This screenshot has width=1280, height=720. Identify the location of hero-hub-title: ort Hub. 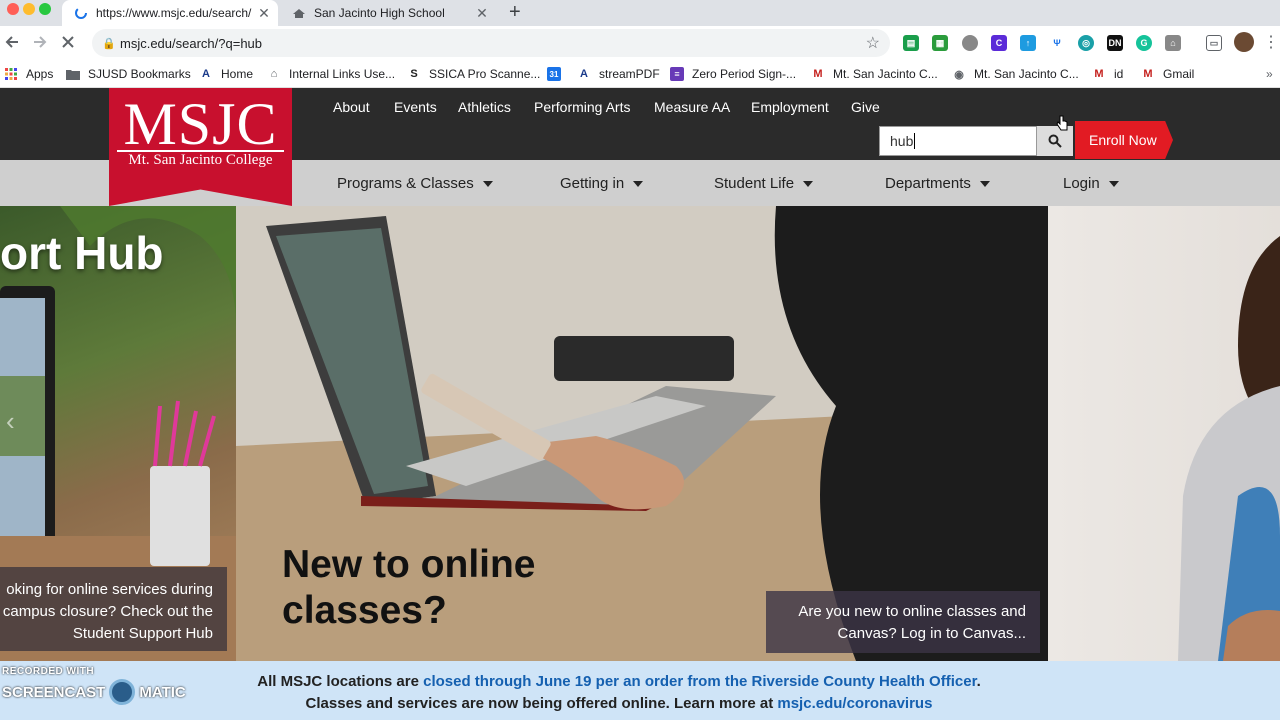
(82, 253).